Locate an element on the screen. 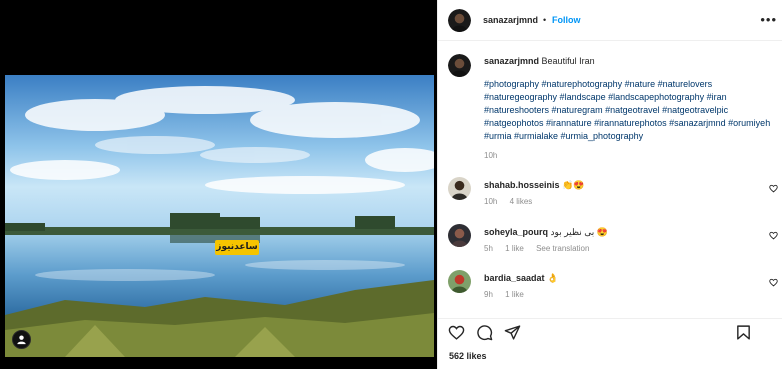 This screenshot has width=782, height=369. caption-age: 10h is located at coordinates (491, 155).